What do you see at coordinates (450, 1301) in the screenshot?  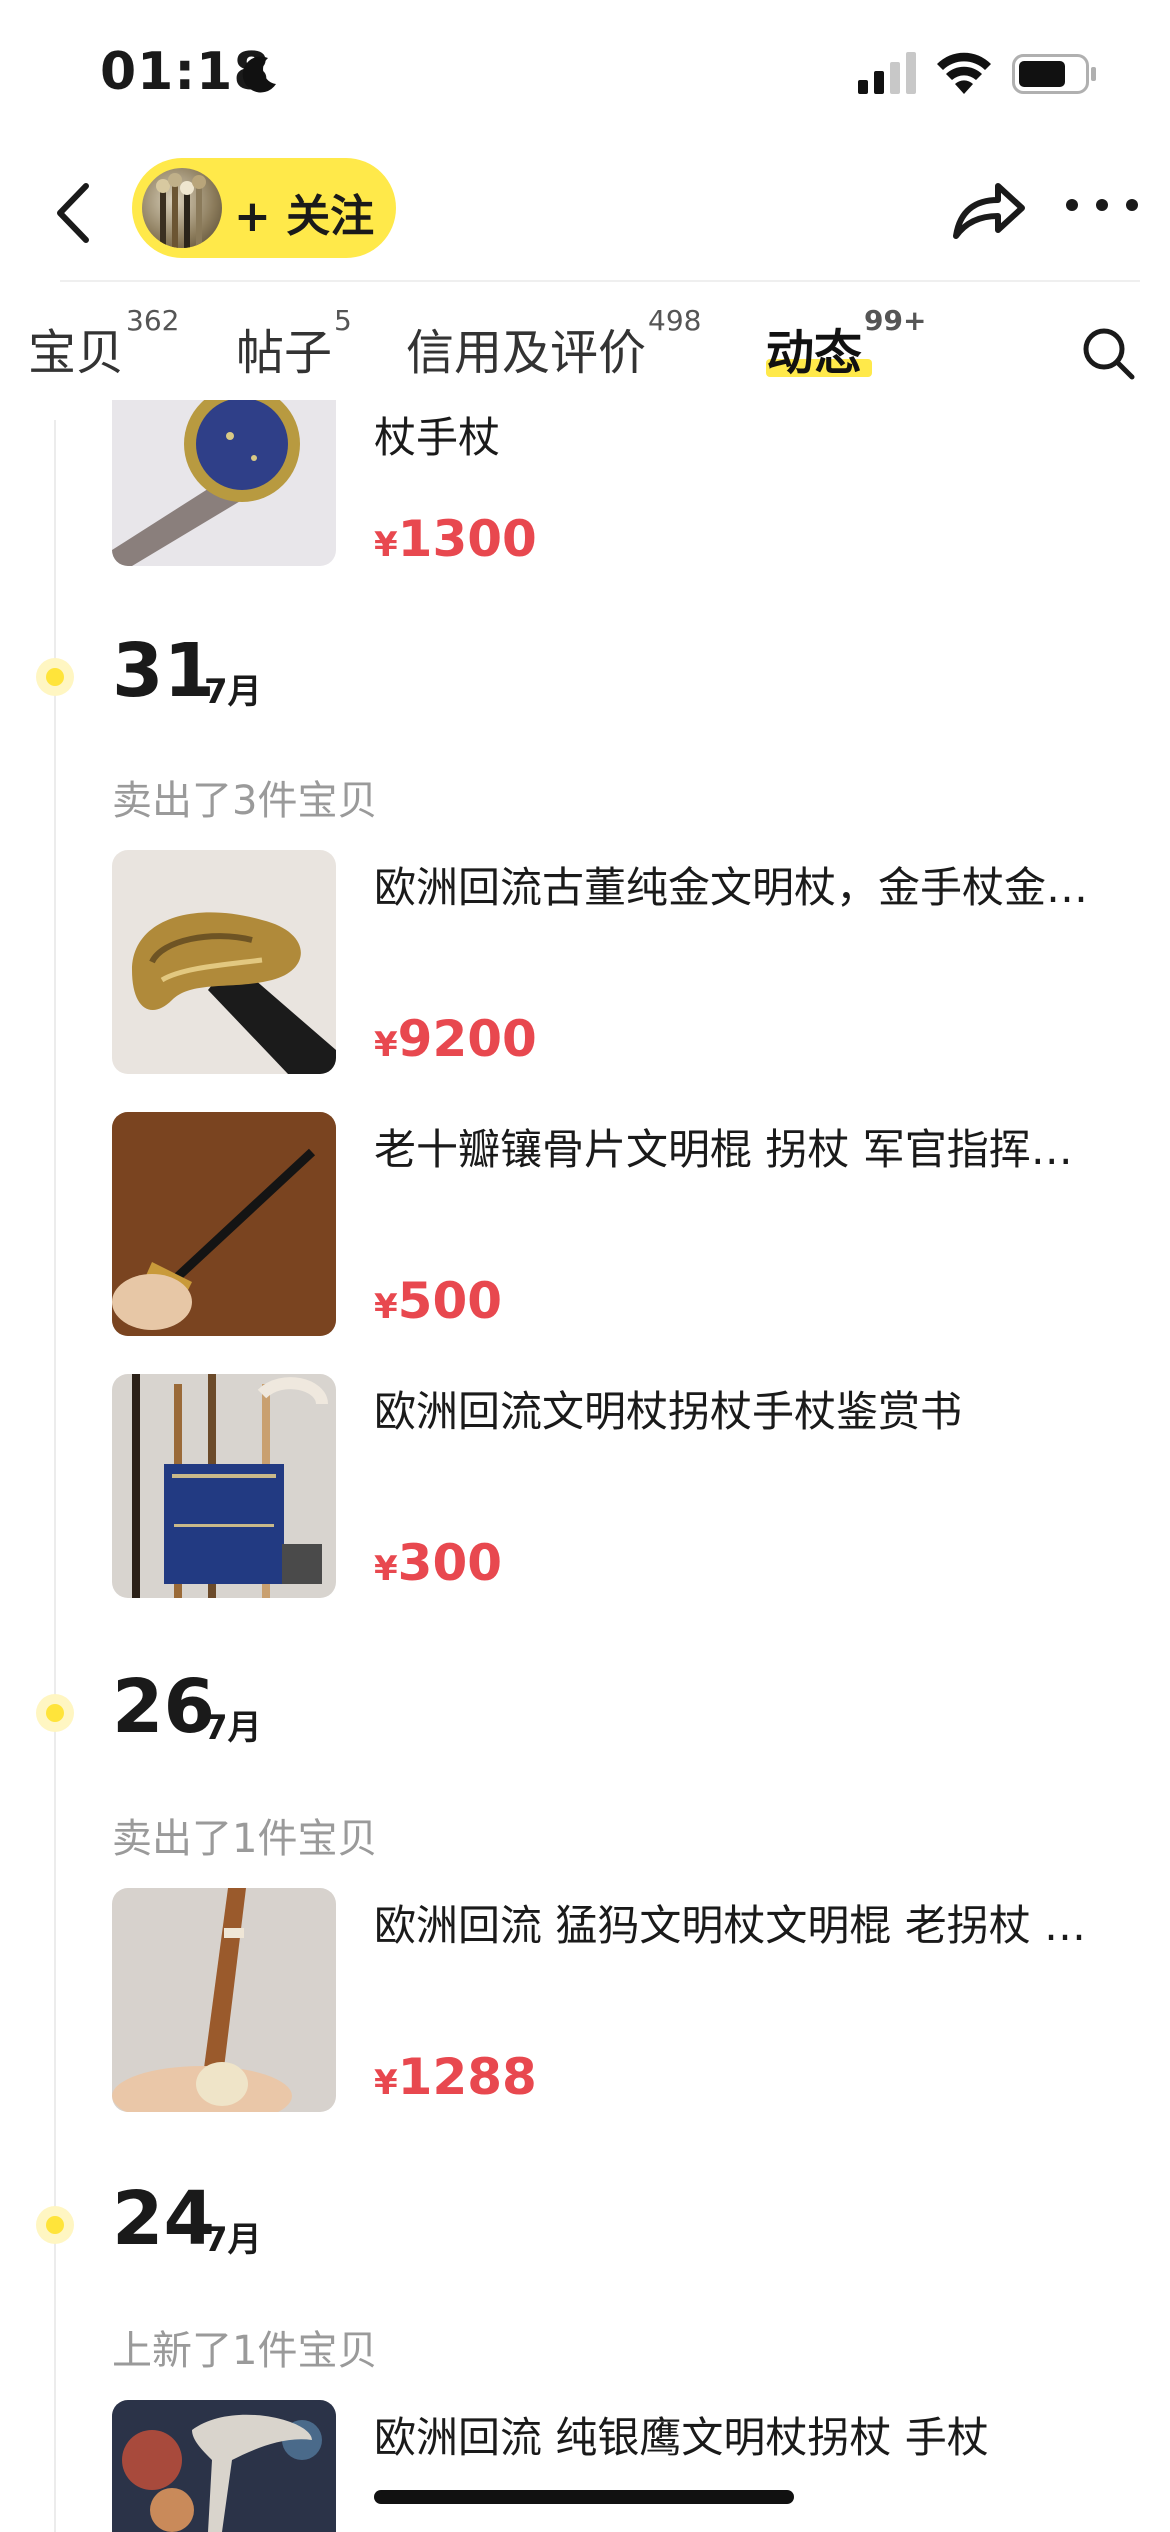 I see `price-value: 500` at bounding box center [450, 1301].